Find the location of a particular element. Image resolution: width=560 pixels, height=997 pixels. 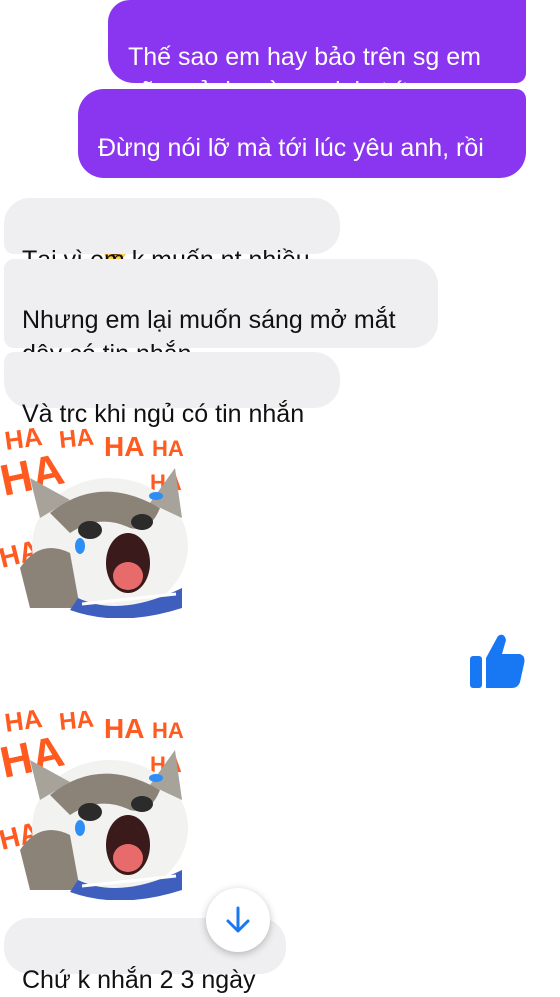

message-text: Chứ k nhắn 2 3 ngày is located at coordinates (139, 980).